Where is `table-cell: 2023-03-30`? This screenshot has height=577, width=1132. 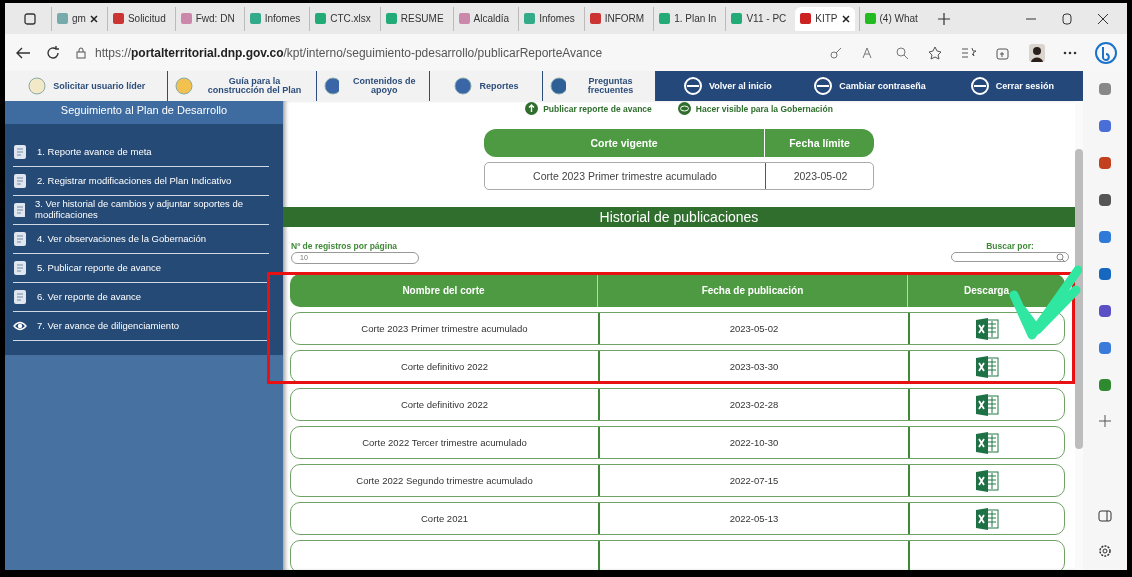 table-cell: 2023-03-30 is located at coordinates (753, 366).